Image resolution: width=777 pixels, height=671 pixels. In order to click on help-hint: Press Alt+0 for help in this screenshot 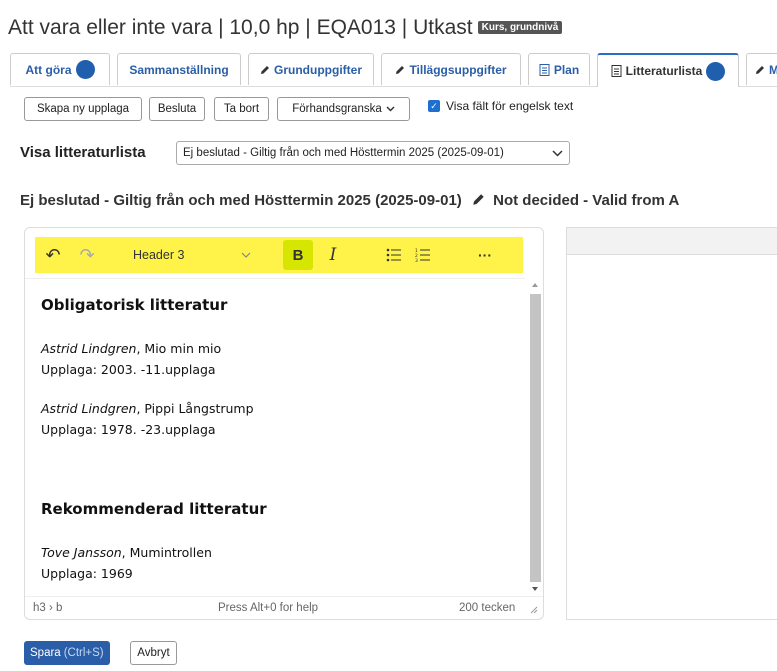, I will do `click(268, 608)`.